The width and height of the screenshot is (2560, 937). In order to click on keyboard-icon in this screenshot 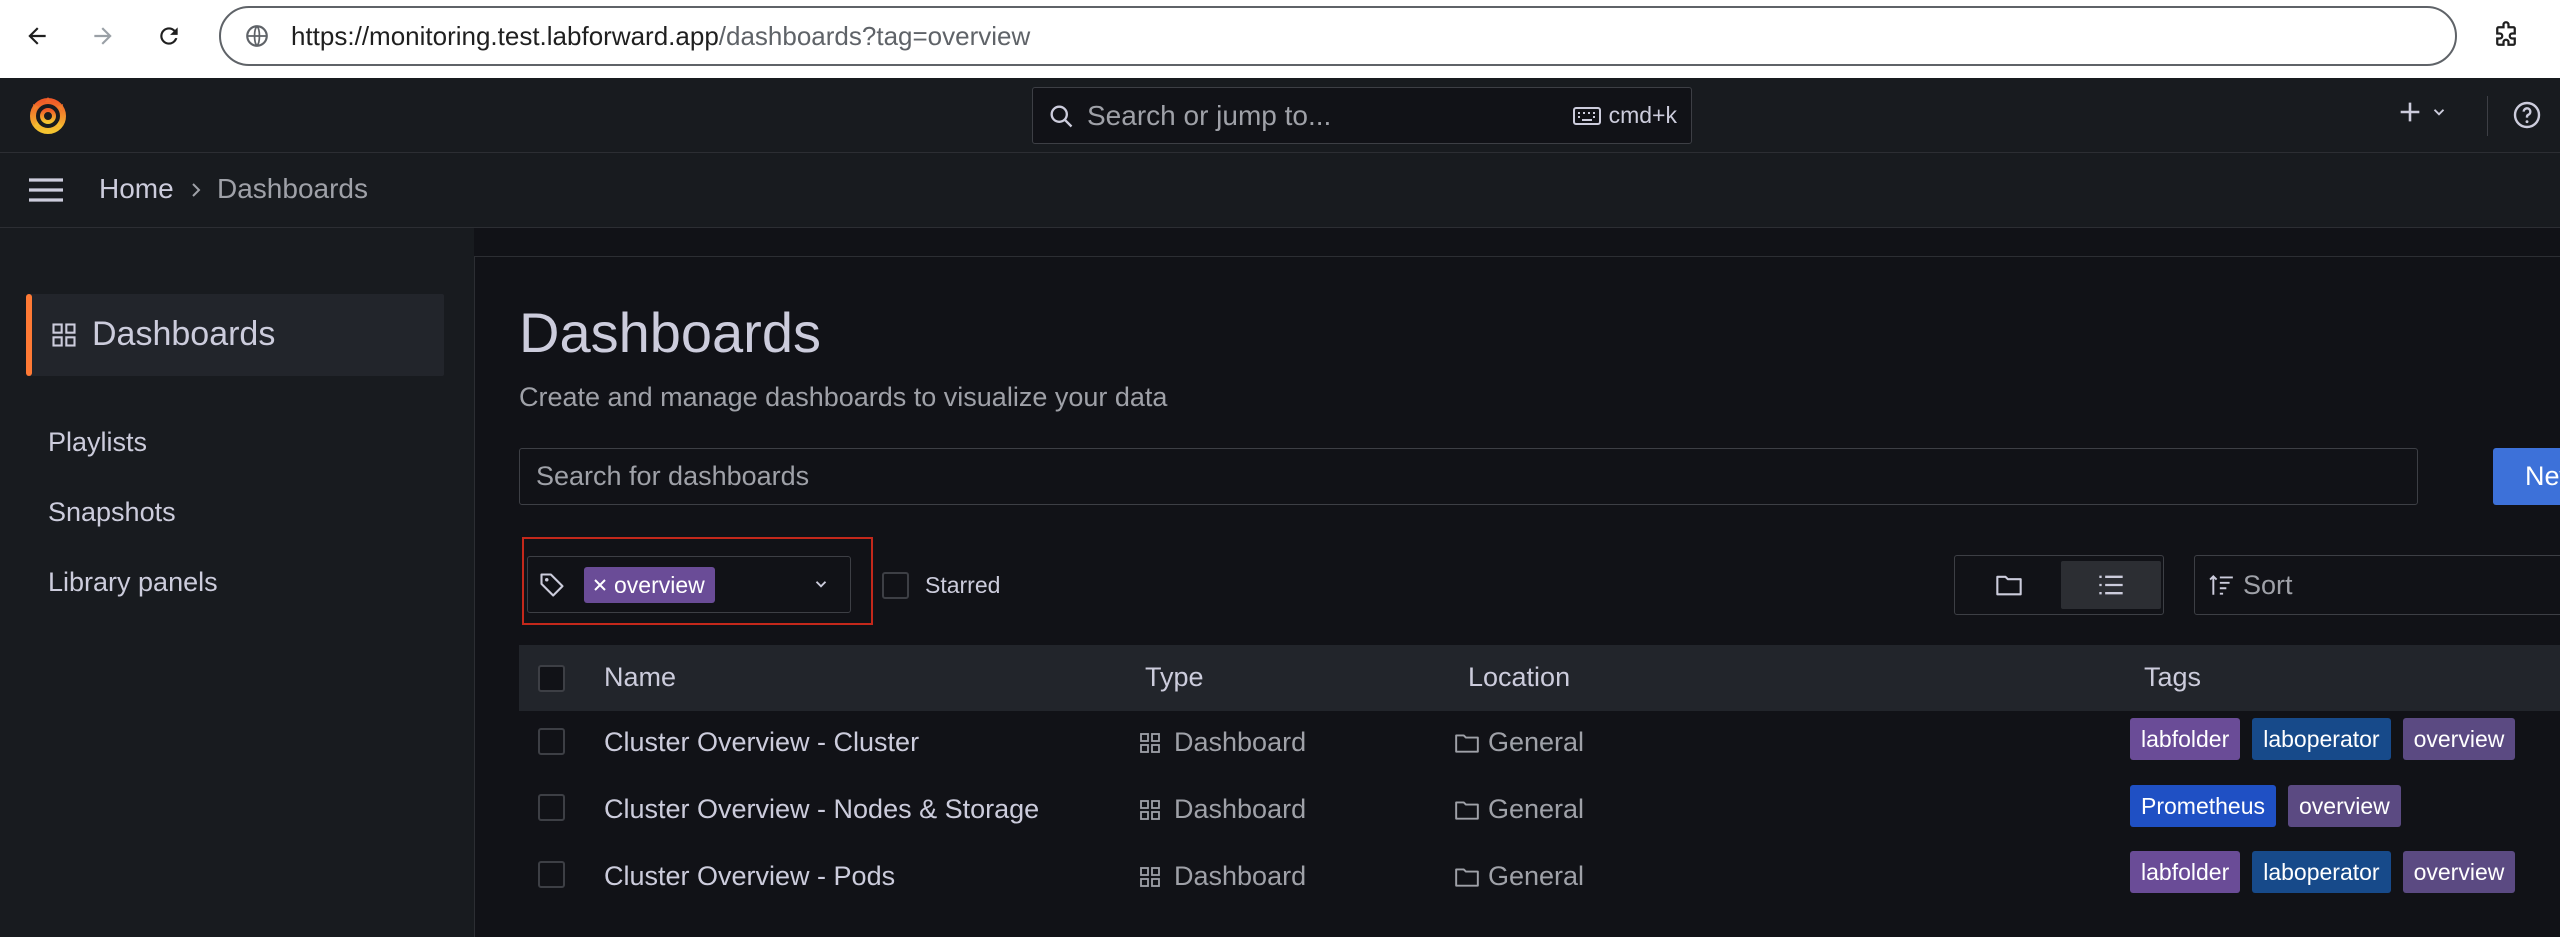, I will do `click(1586, 115)`.